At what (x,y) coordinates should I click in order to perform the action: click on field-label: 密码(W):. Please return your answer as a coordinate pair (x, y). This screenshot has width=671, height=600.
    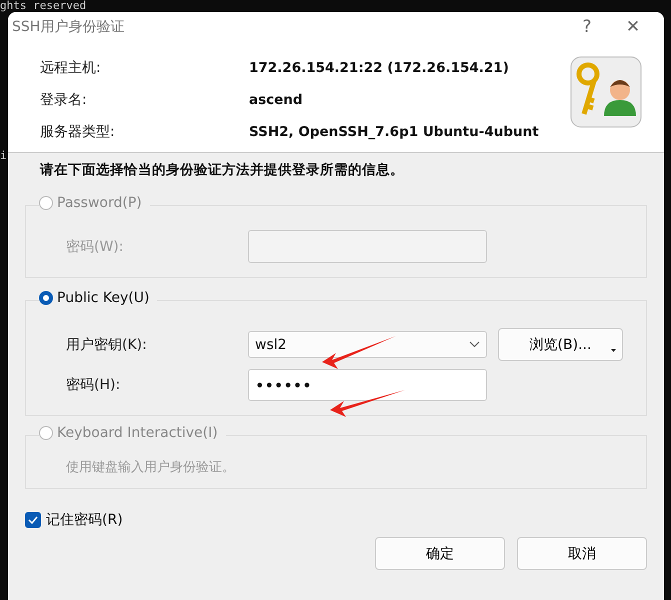
    Looking at the image, I should click on (95, 247).